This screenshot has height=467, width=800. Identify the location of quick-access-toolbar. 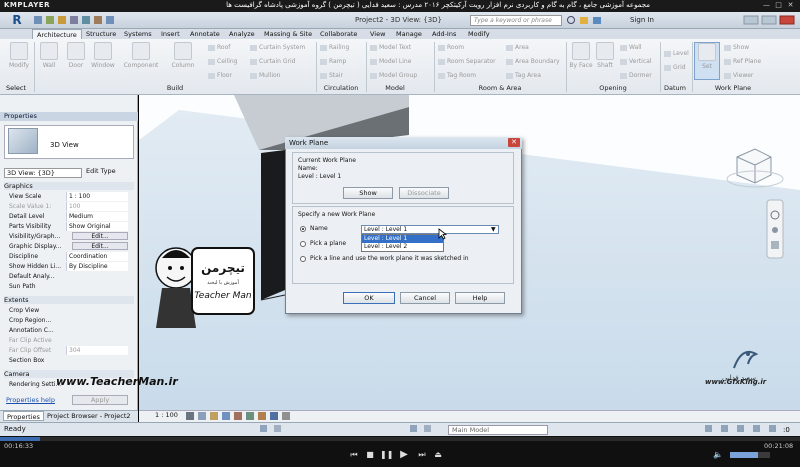
(92, 20).